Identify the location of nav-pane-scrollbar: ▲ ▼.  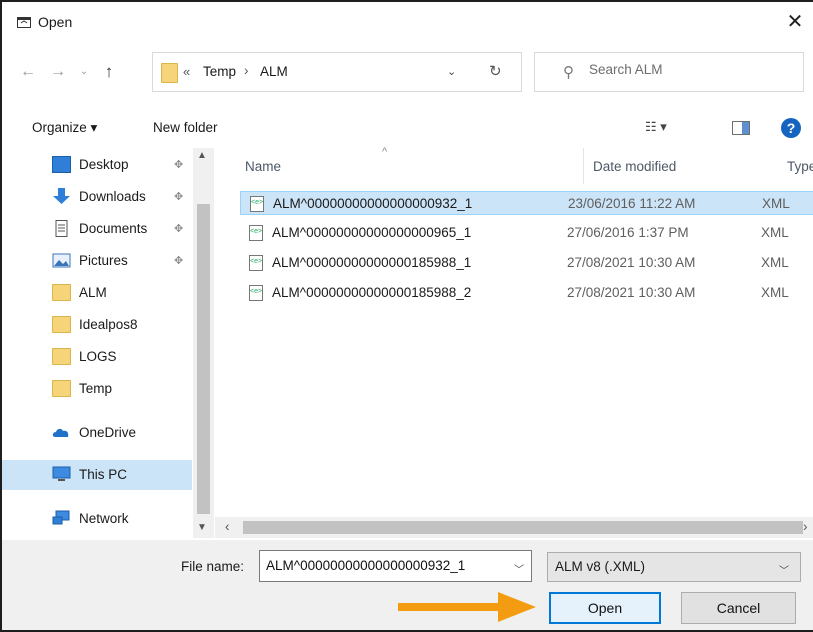
(203, 343).